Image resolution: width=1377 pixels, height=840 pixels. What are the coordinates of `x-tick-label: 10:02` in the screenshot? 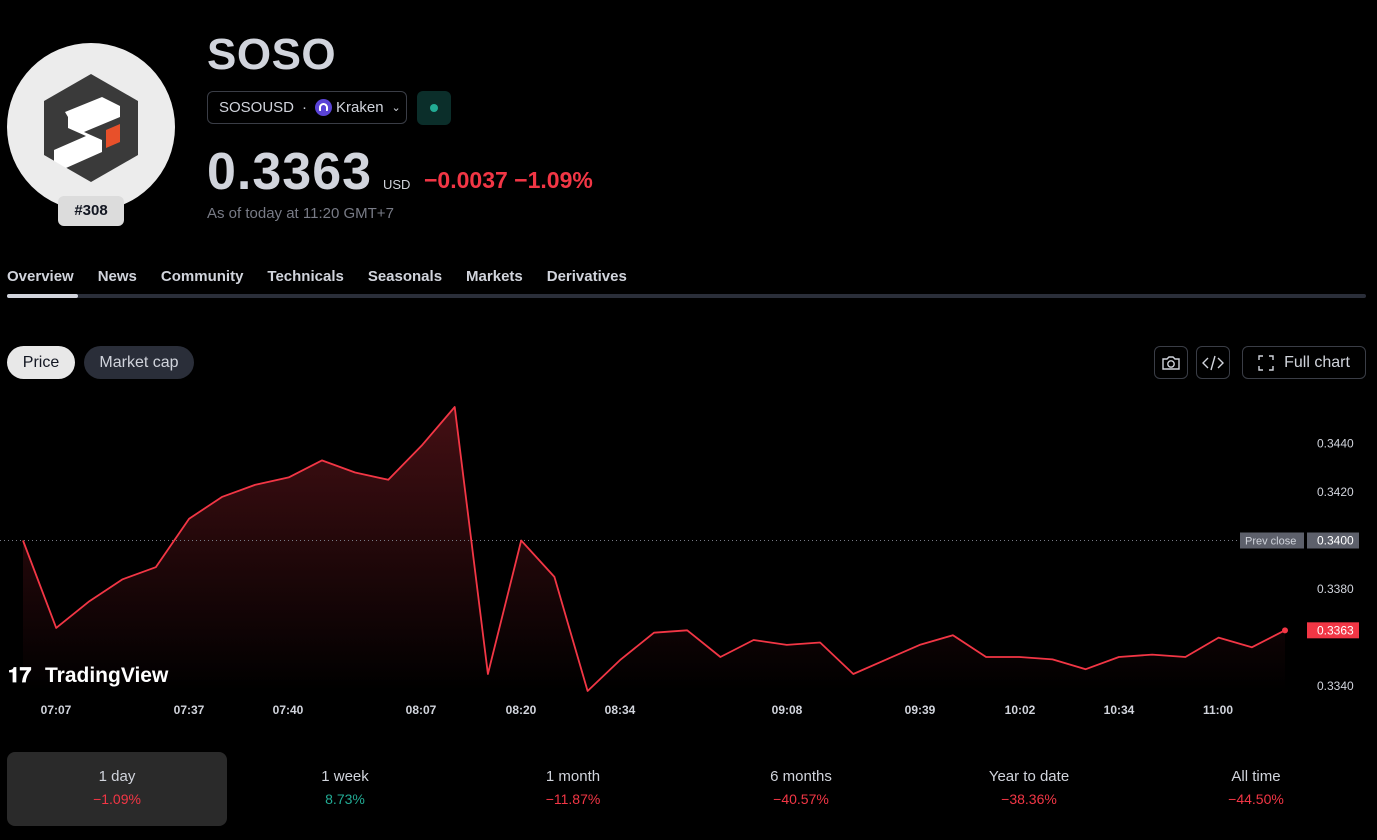 It's located at (1020, 710).